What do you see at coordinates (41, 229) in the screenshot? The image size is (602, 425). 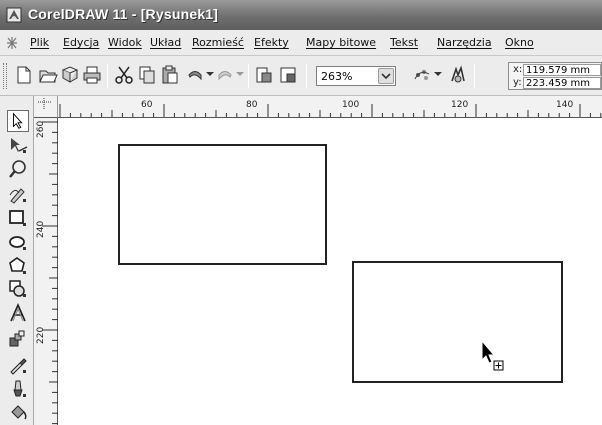 I see `ruler-label-240: 240` at bounding box center [41, 229].